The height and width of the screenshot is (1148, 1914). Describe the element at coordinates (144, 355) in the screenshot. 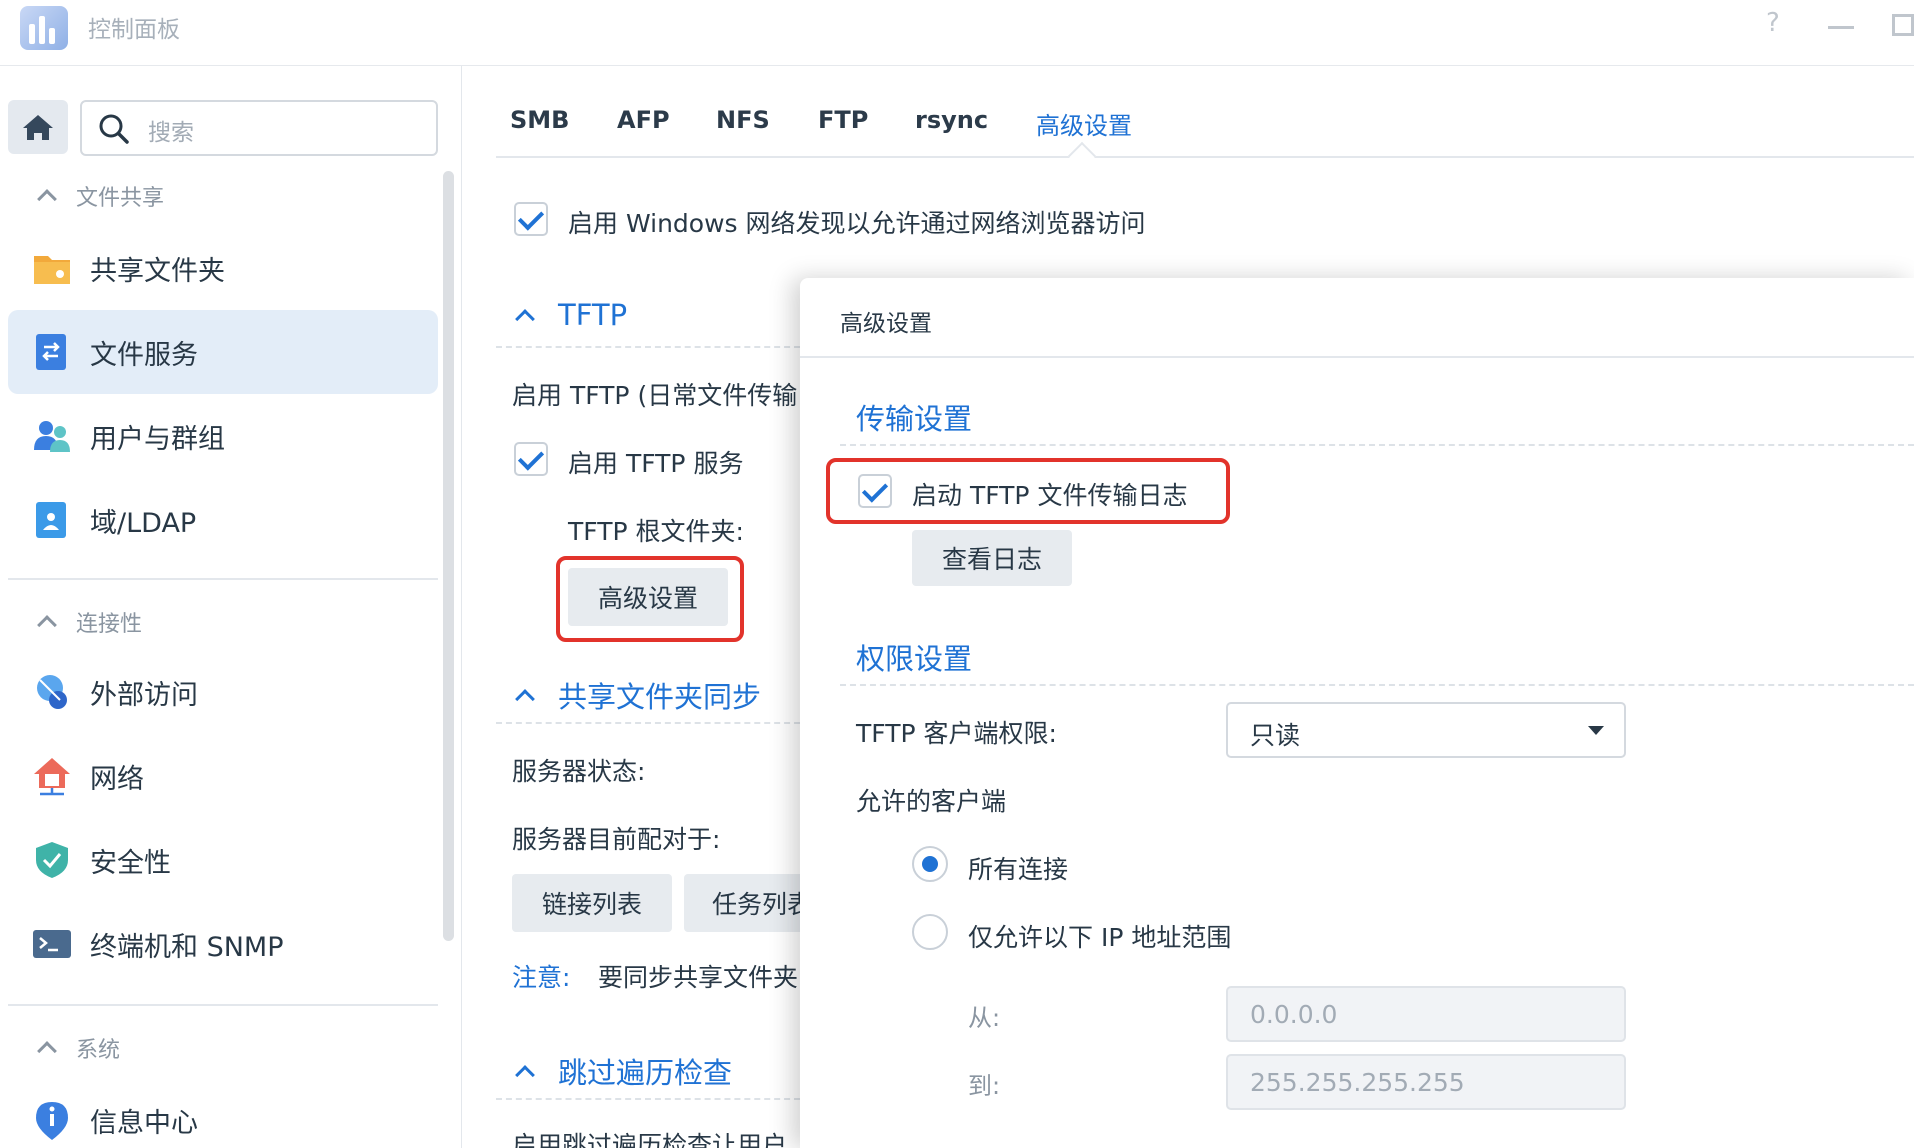

I see `sidebar-item-label: 文件服务` at that location.